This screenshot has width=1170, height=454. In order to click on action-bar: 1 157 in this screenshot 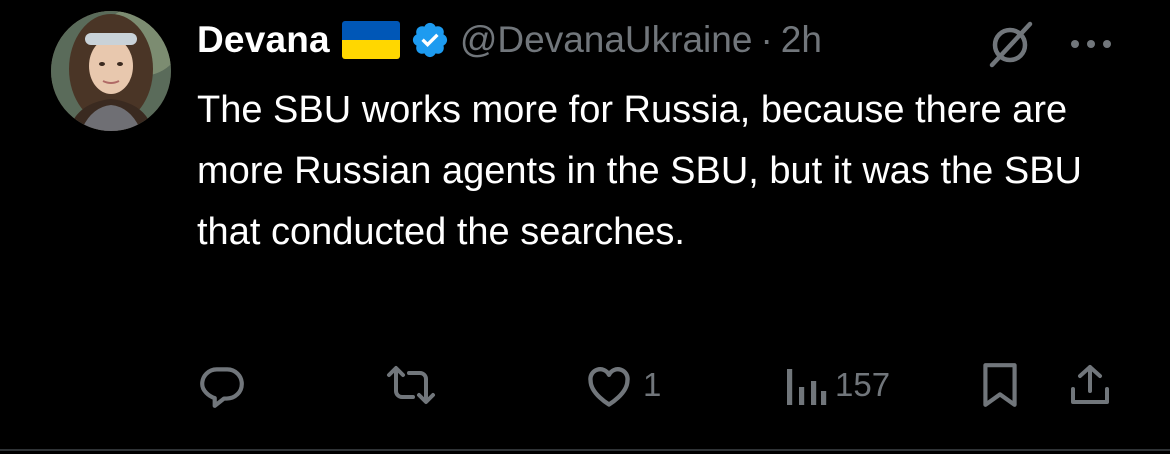, I will do `click(585, 385)`.